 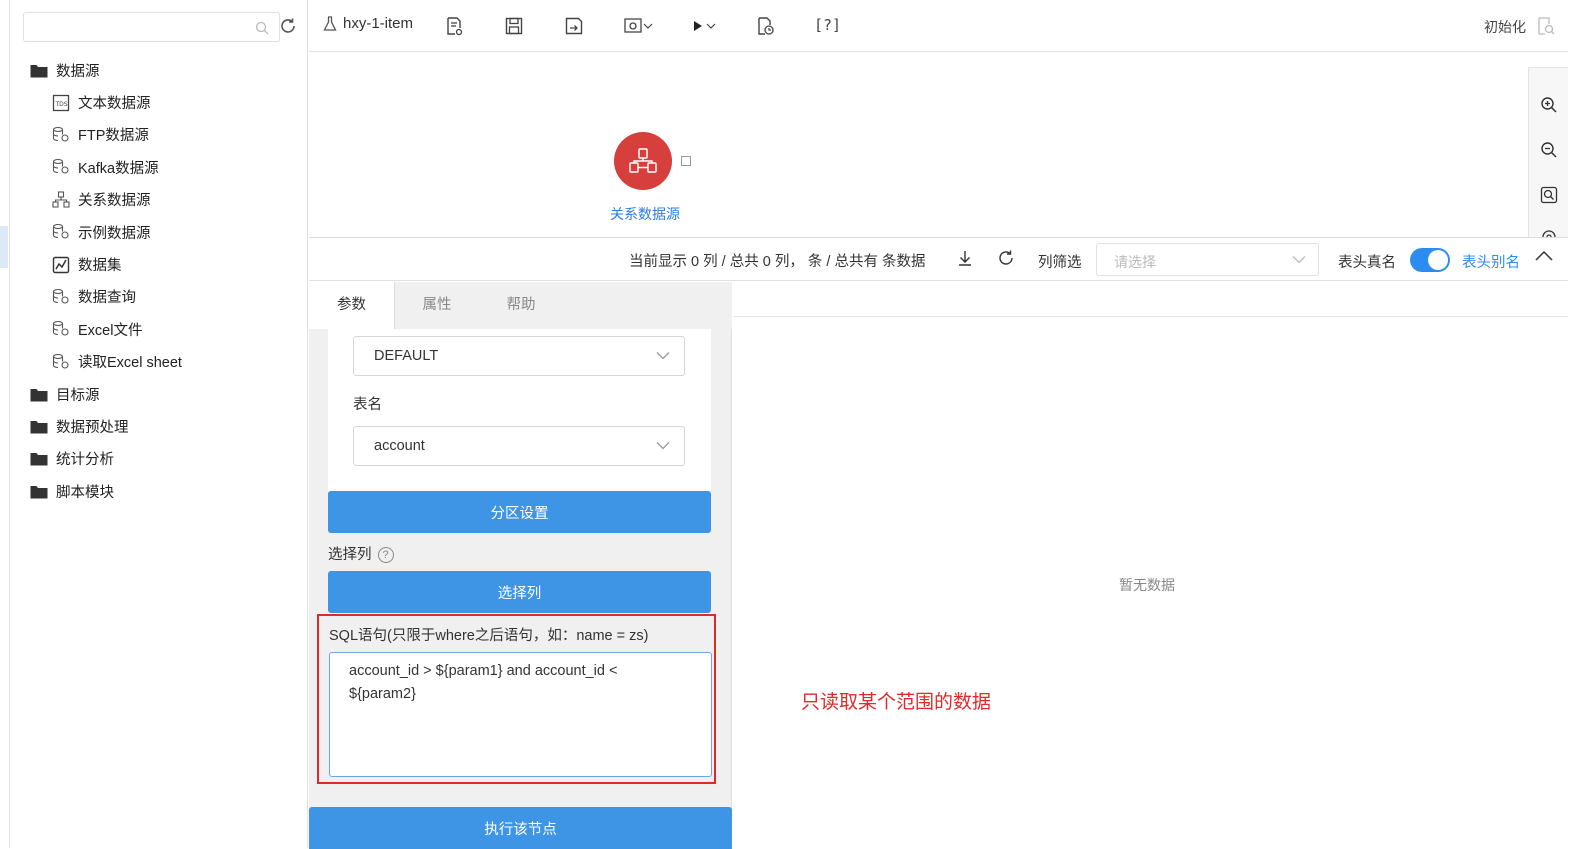 I want to click on tree-folder: 数据预处理, so click(x=159, y=426).